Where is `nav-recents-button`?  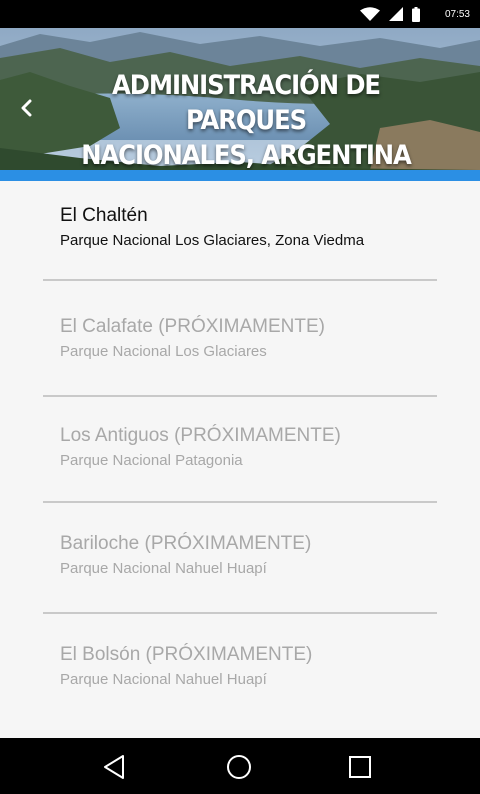
nav-recents-button is located at coordinates (360, 767).